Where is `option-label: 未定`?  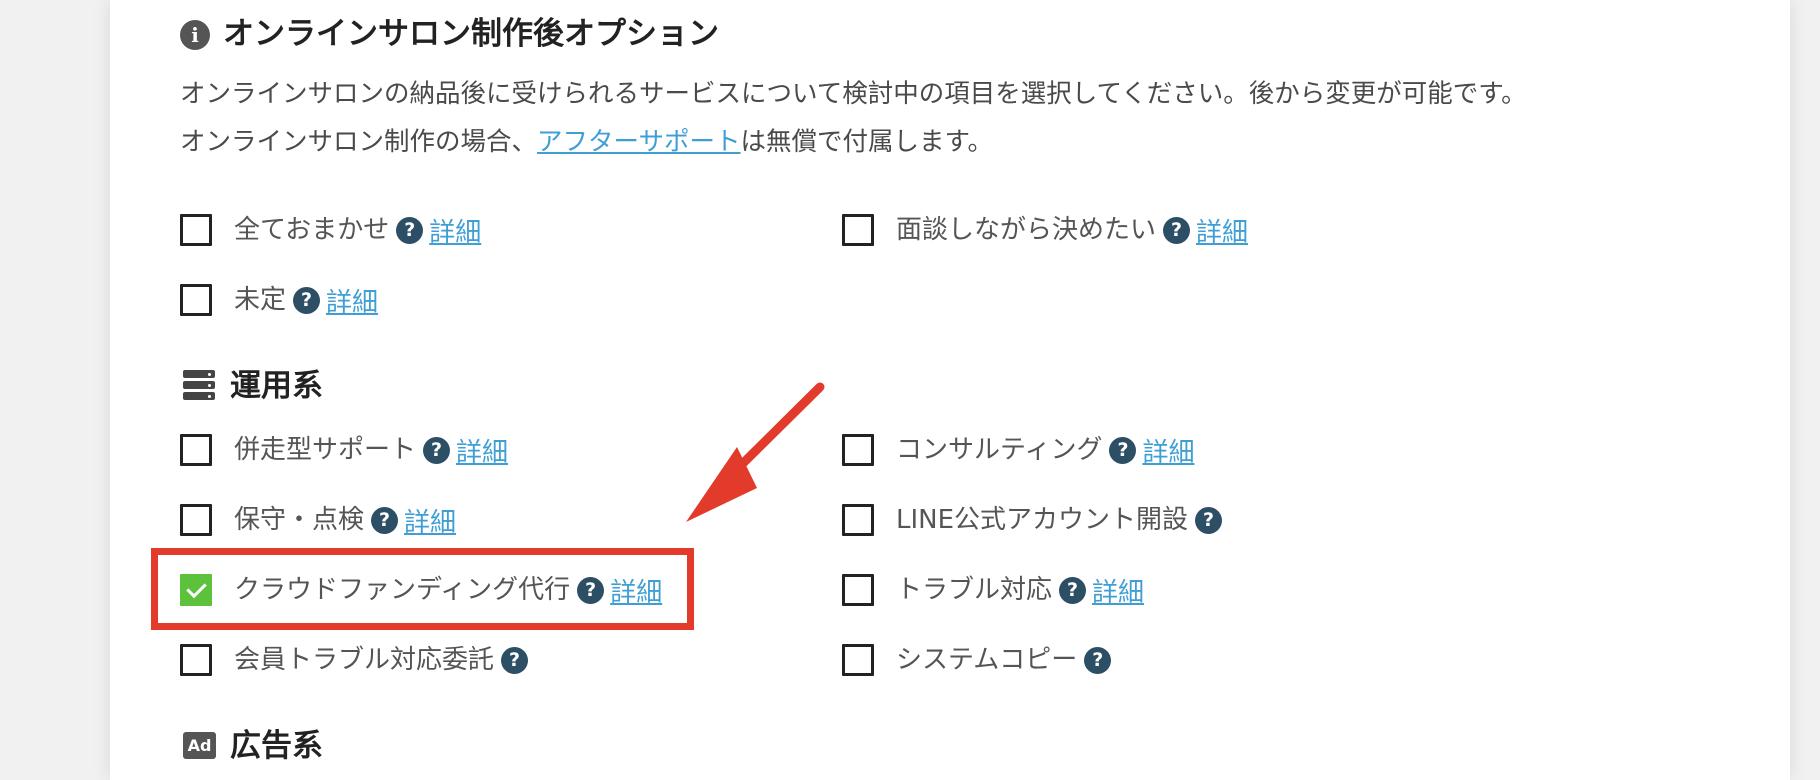
option-label: 未定 is located at coordinates (260, 300).